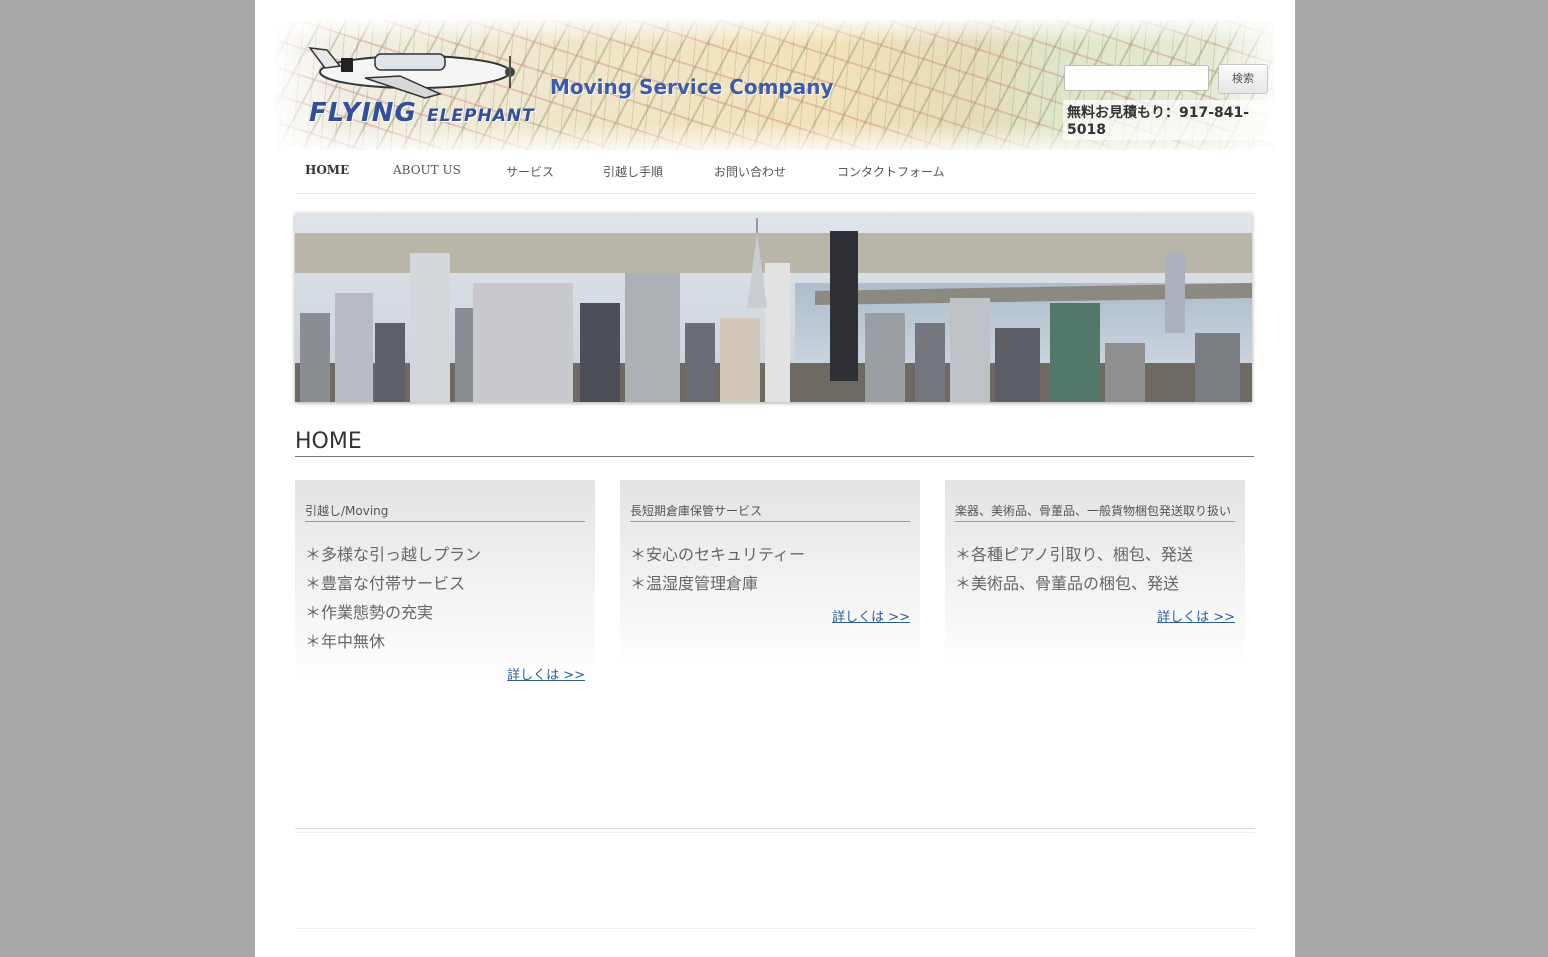 Image resolution: width=1548 pixels, height=957 pixels. Describe the element at coordinates (770, 569) in the screenshot. I see `card-feature-list: ＊安心のセキュリティー ＊温湿度管理倉庫` at that location.